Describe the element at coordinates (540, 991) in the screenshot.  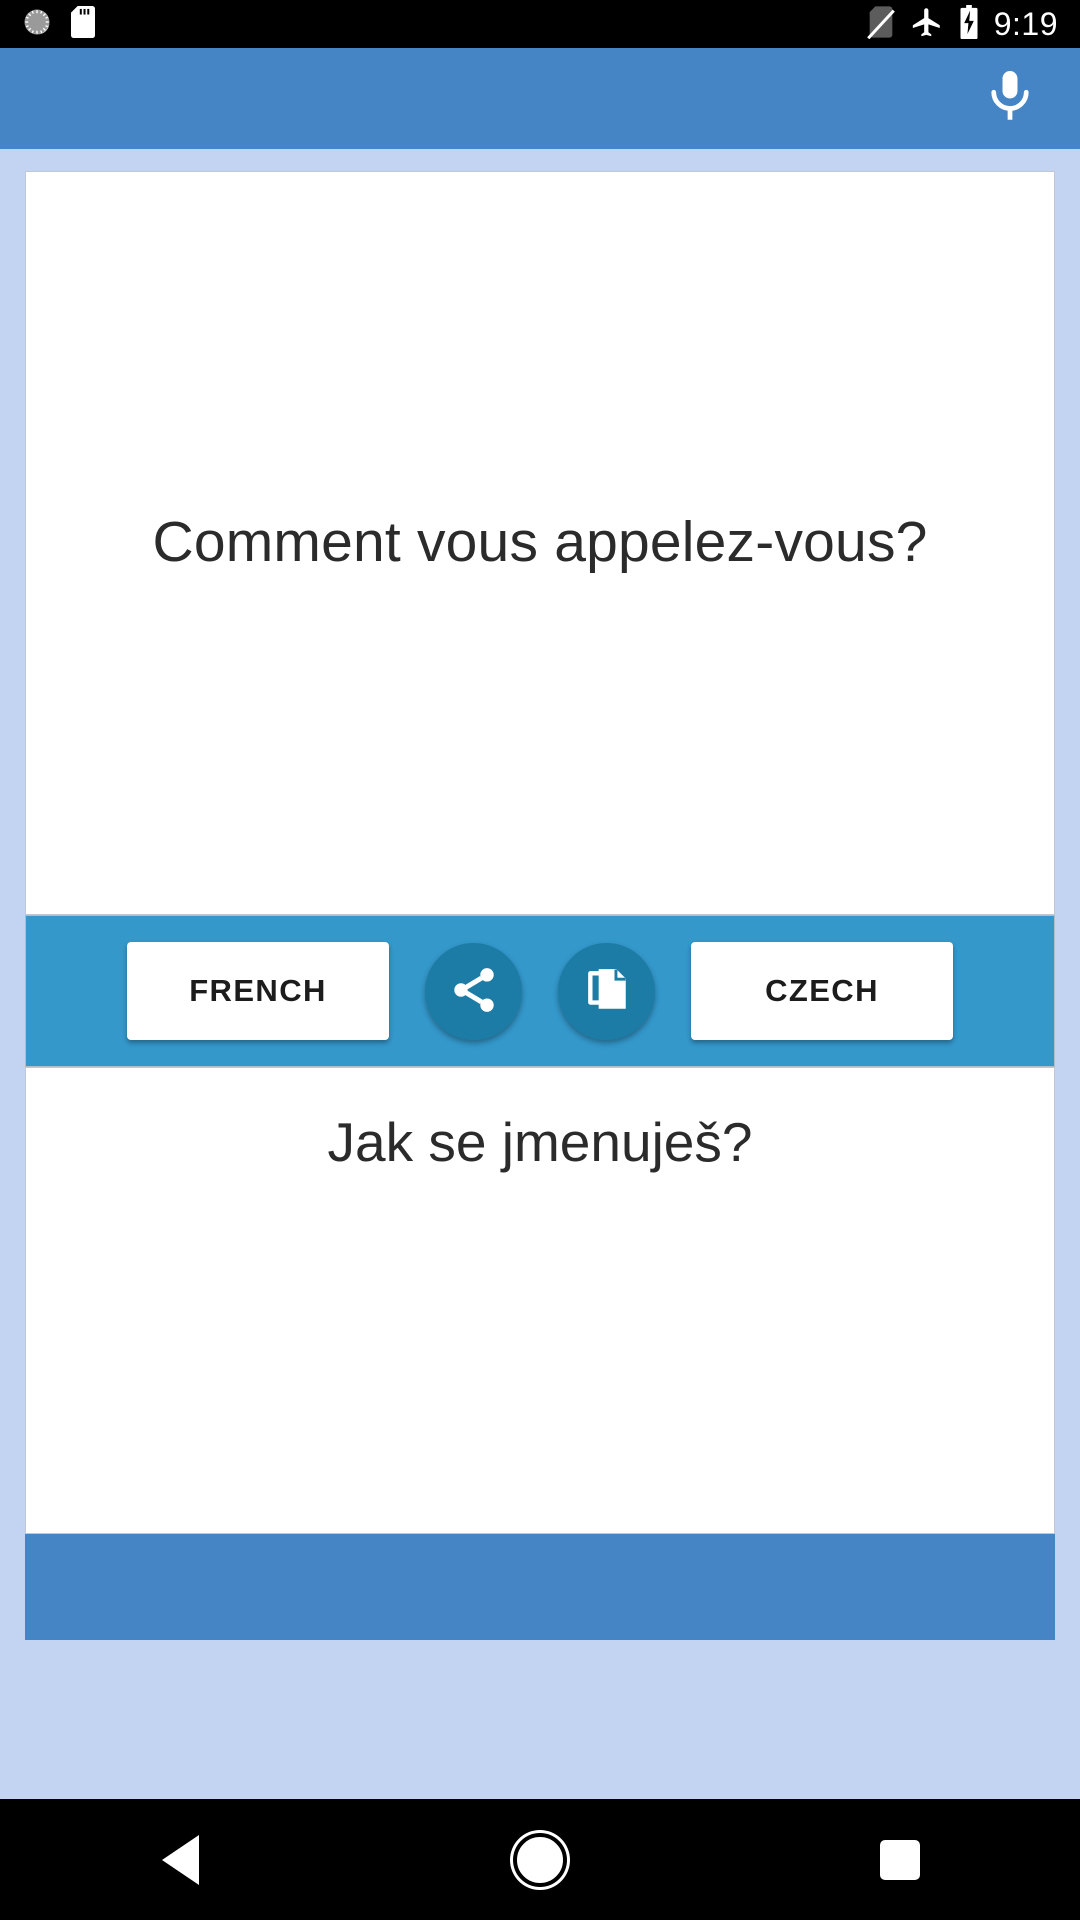
I see `language-toolbar: FRENCH CZECH` at that location.